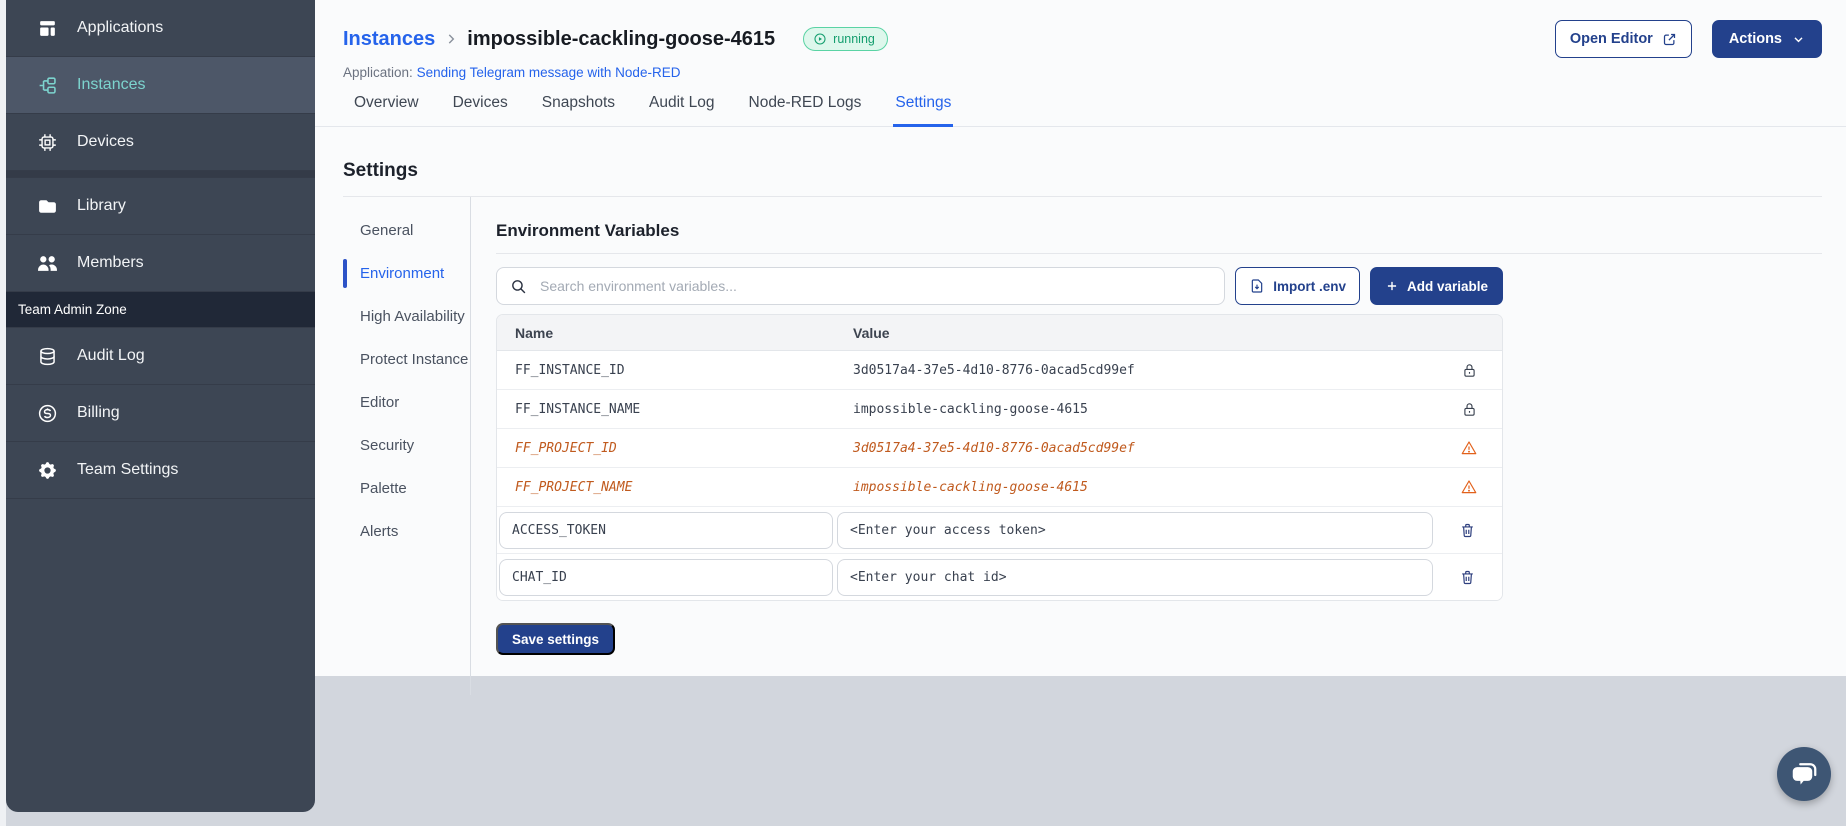  I want to click on table-header: Name Value, so click(999, 333).